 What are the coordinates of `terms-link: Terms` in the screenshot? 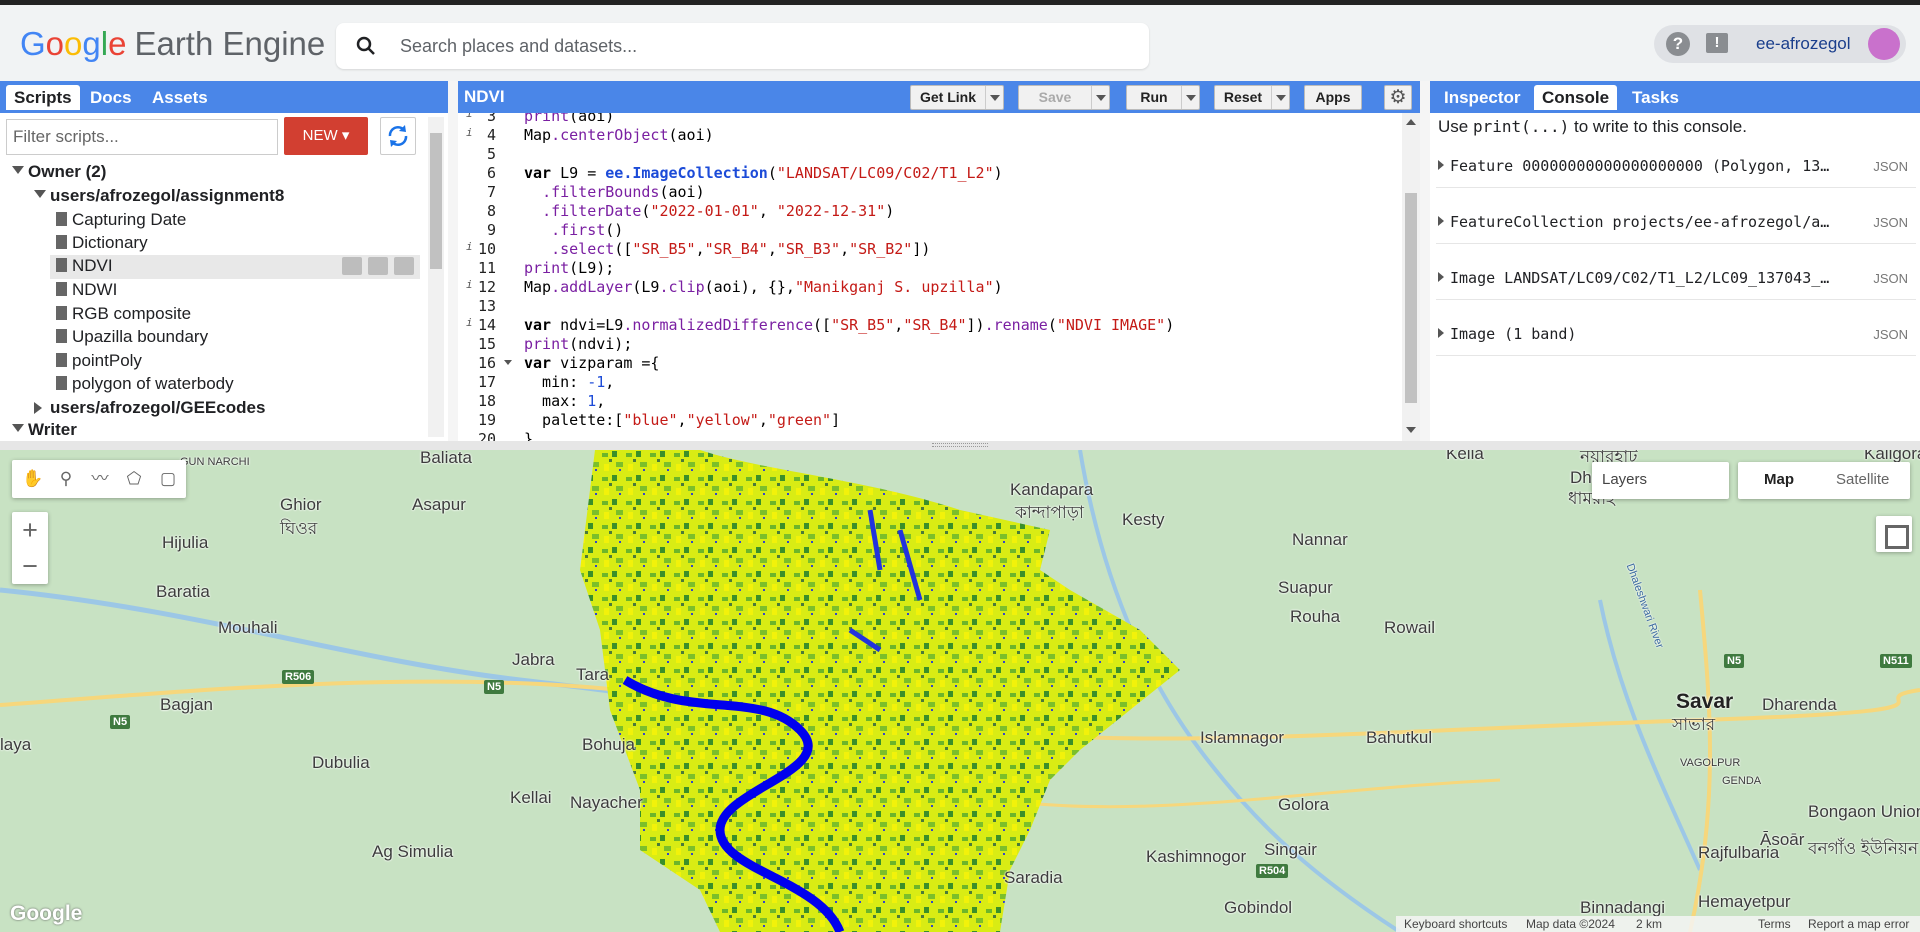 It's located at (1774, 924).